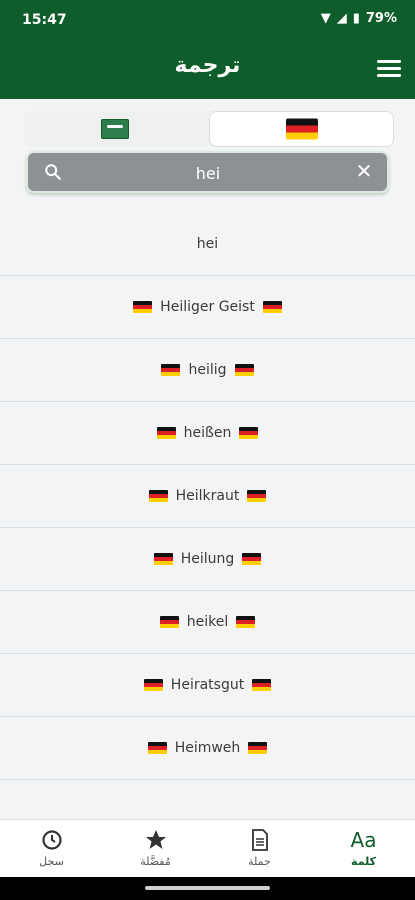 The image size is (415, 900). What do you see at coordinates (389, 69) in the screenshot?
I see `hamburger-menu-icon` at bounding box center [389, 69].